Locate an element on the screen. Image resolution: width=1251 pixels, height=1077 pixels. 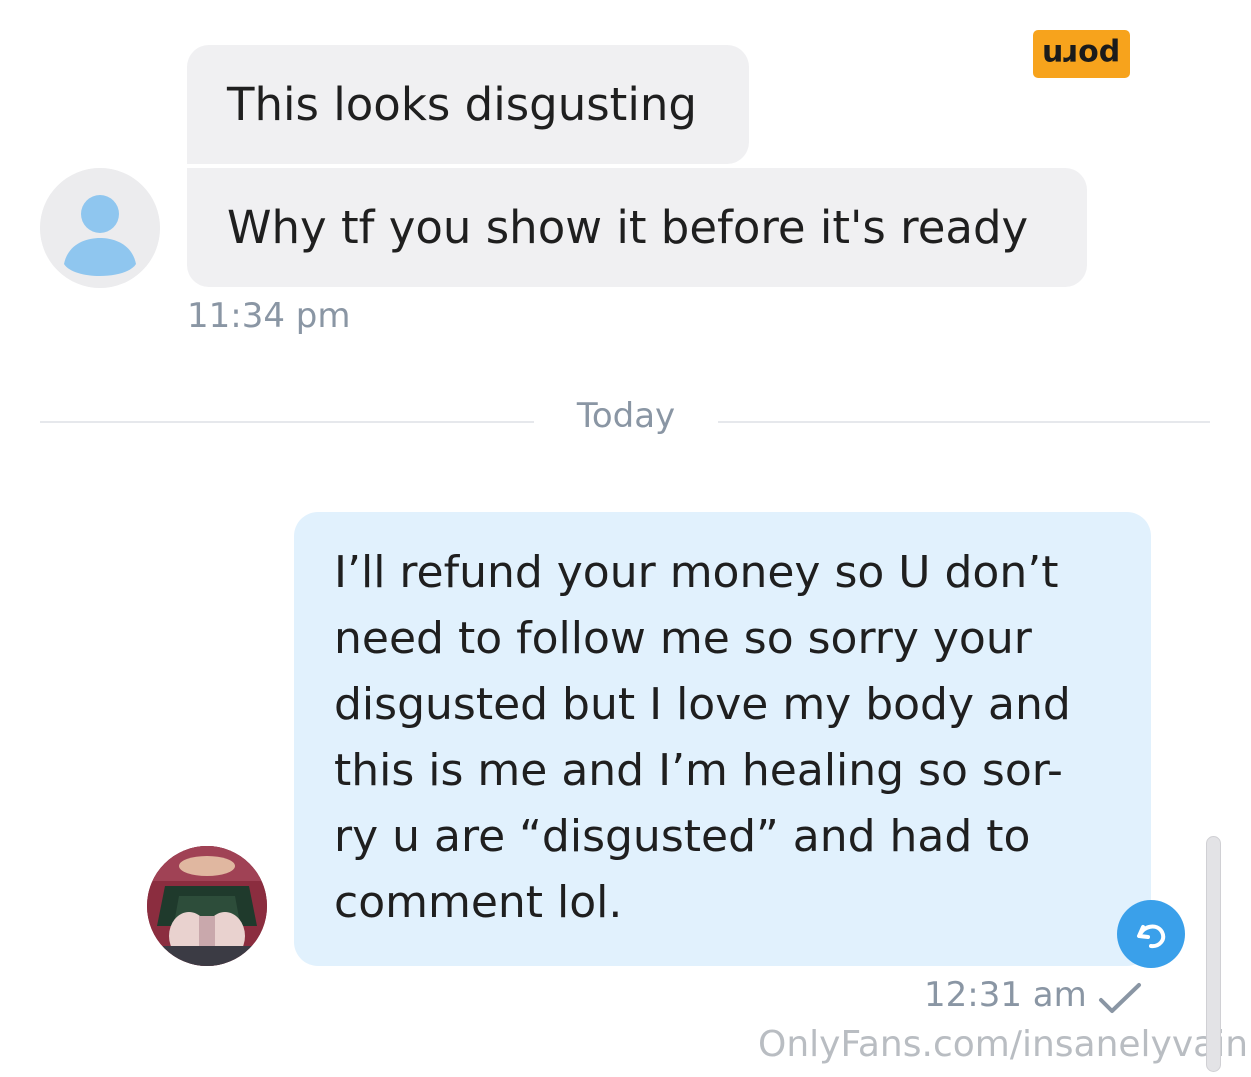
user-placeholder-icon is located at coordinates (100, 228).